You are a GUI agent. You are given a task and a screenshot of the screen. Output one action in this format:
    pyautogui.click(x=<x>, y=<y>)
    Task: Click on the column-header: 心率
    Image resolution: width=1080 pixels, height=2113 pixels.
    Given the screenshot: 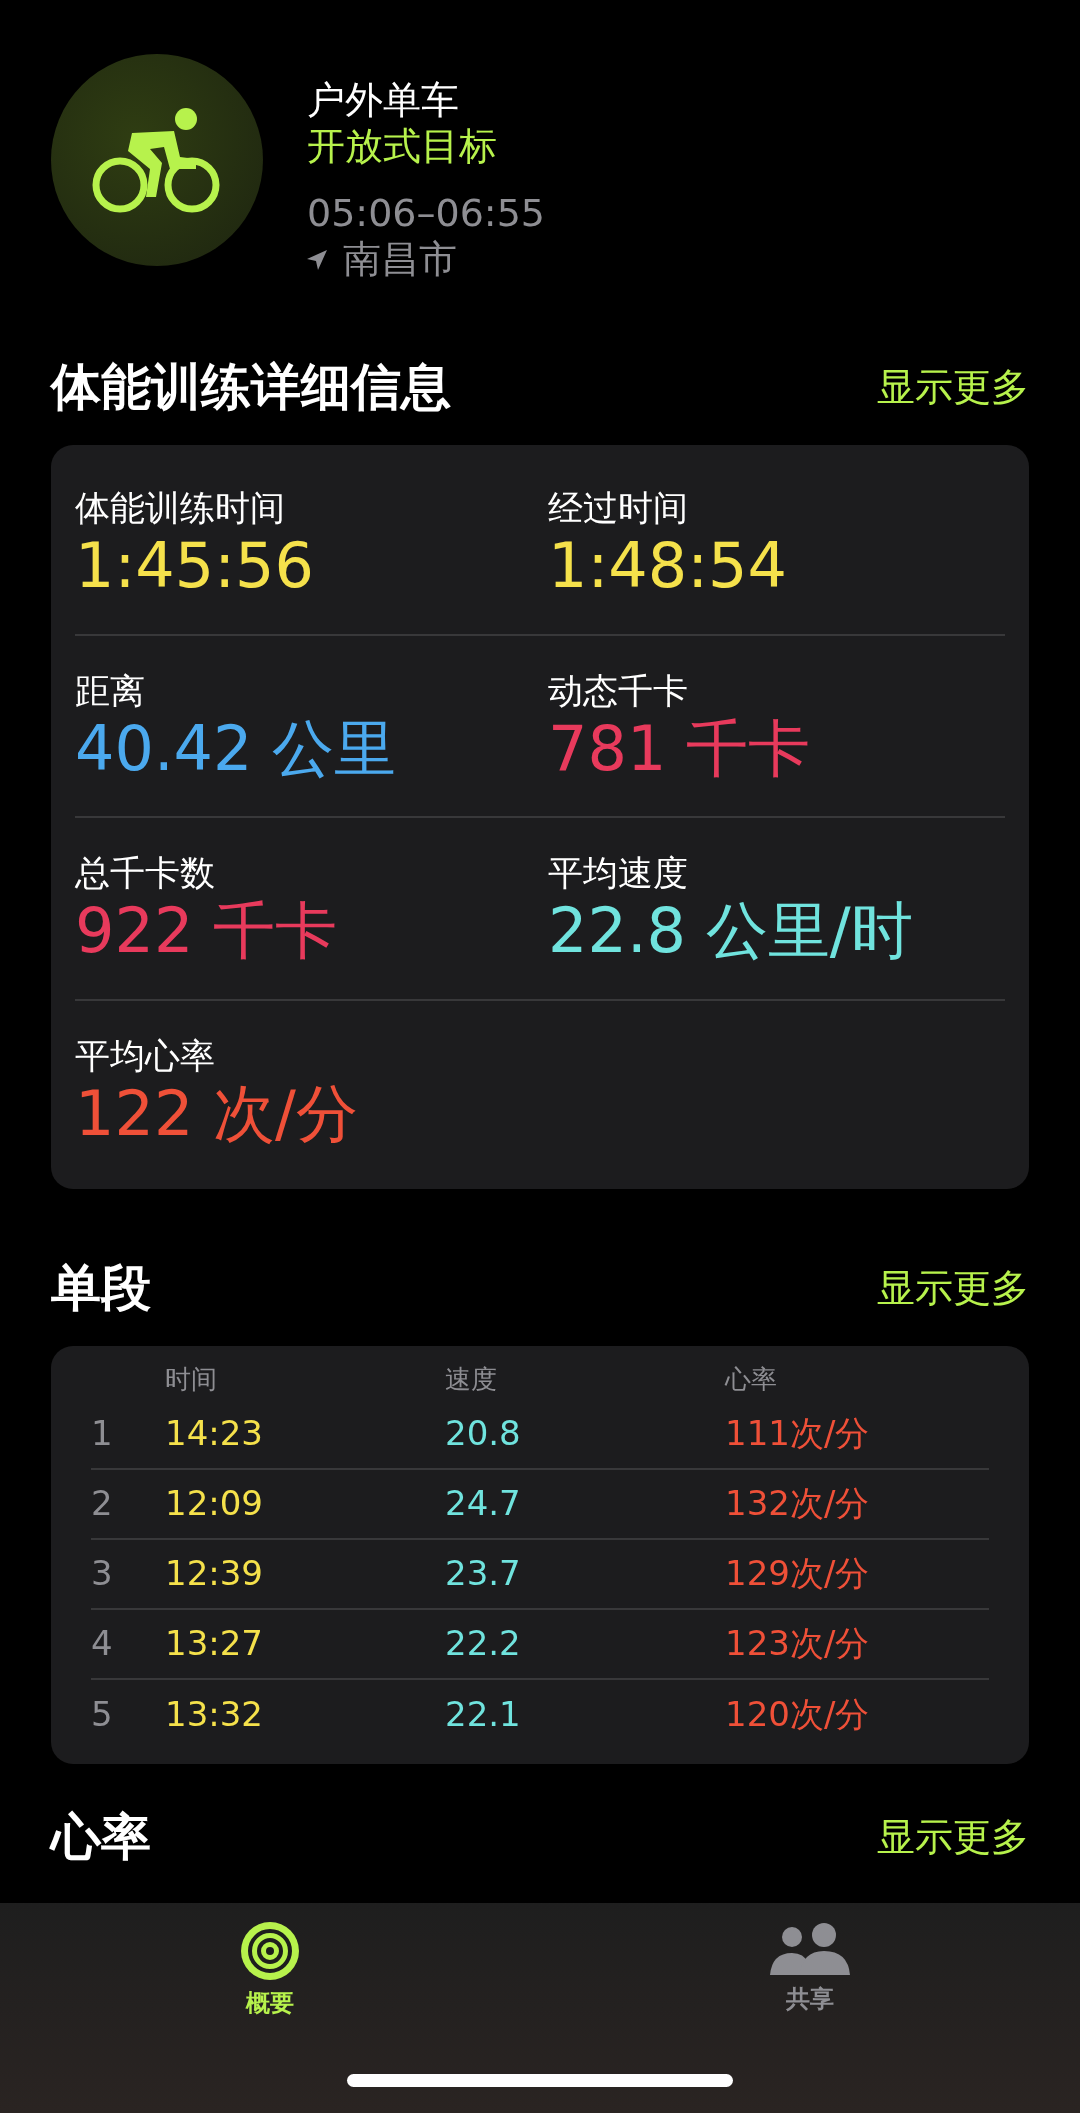 What is the action you would take?
    pyautogui.click(x=751, y=1380)
    